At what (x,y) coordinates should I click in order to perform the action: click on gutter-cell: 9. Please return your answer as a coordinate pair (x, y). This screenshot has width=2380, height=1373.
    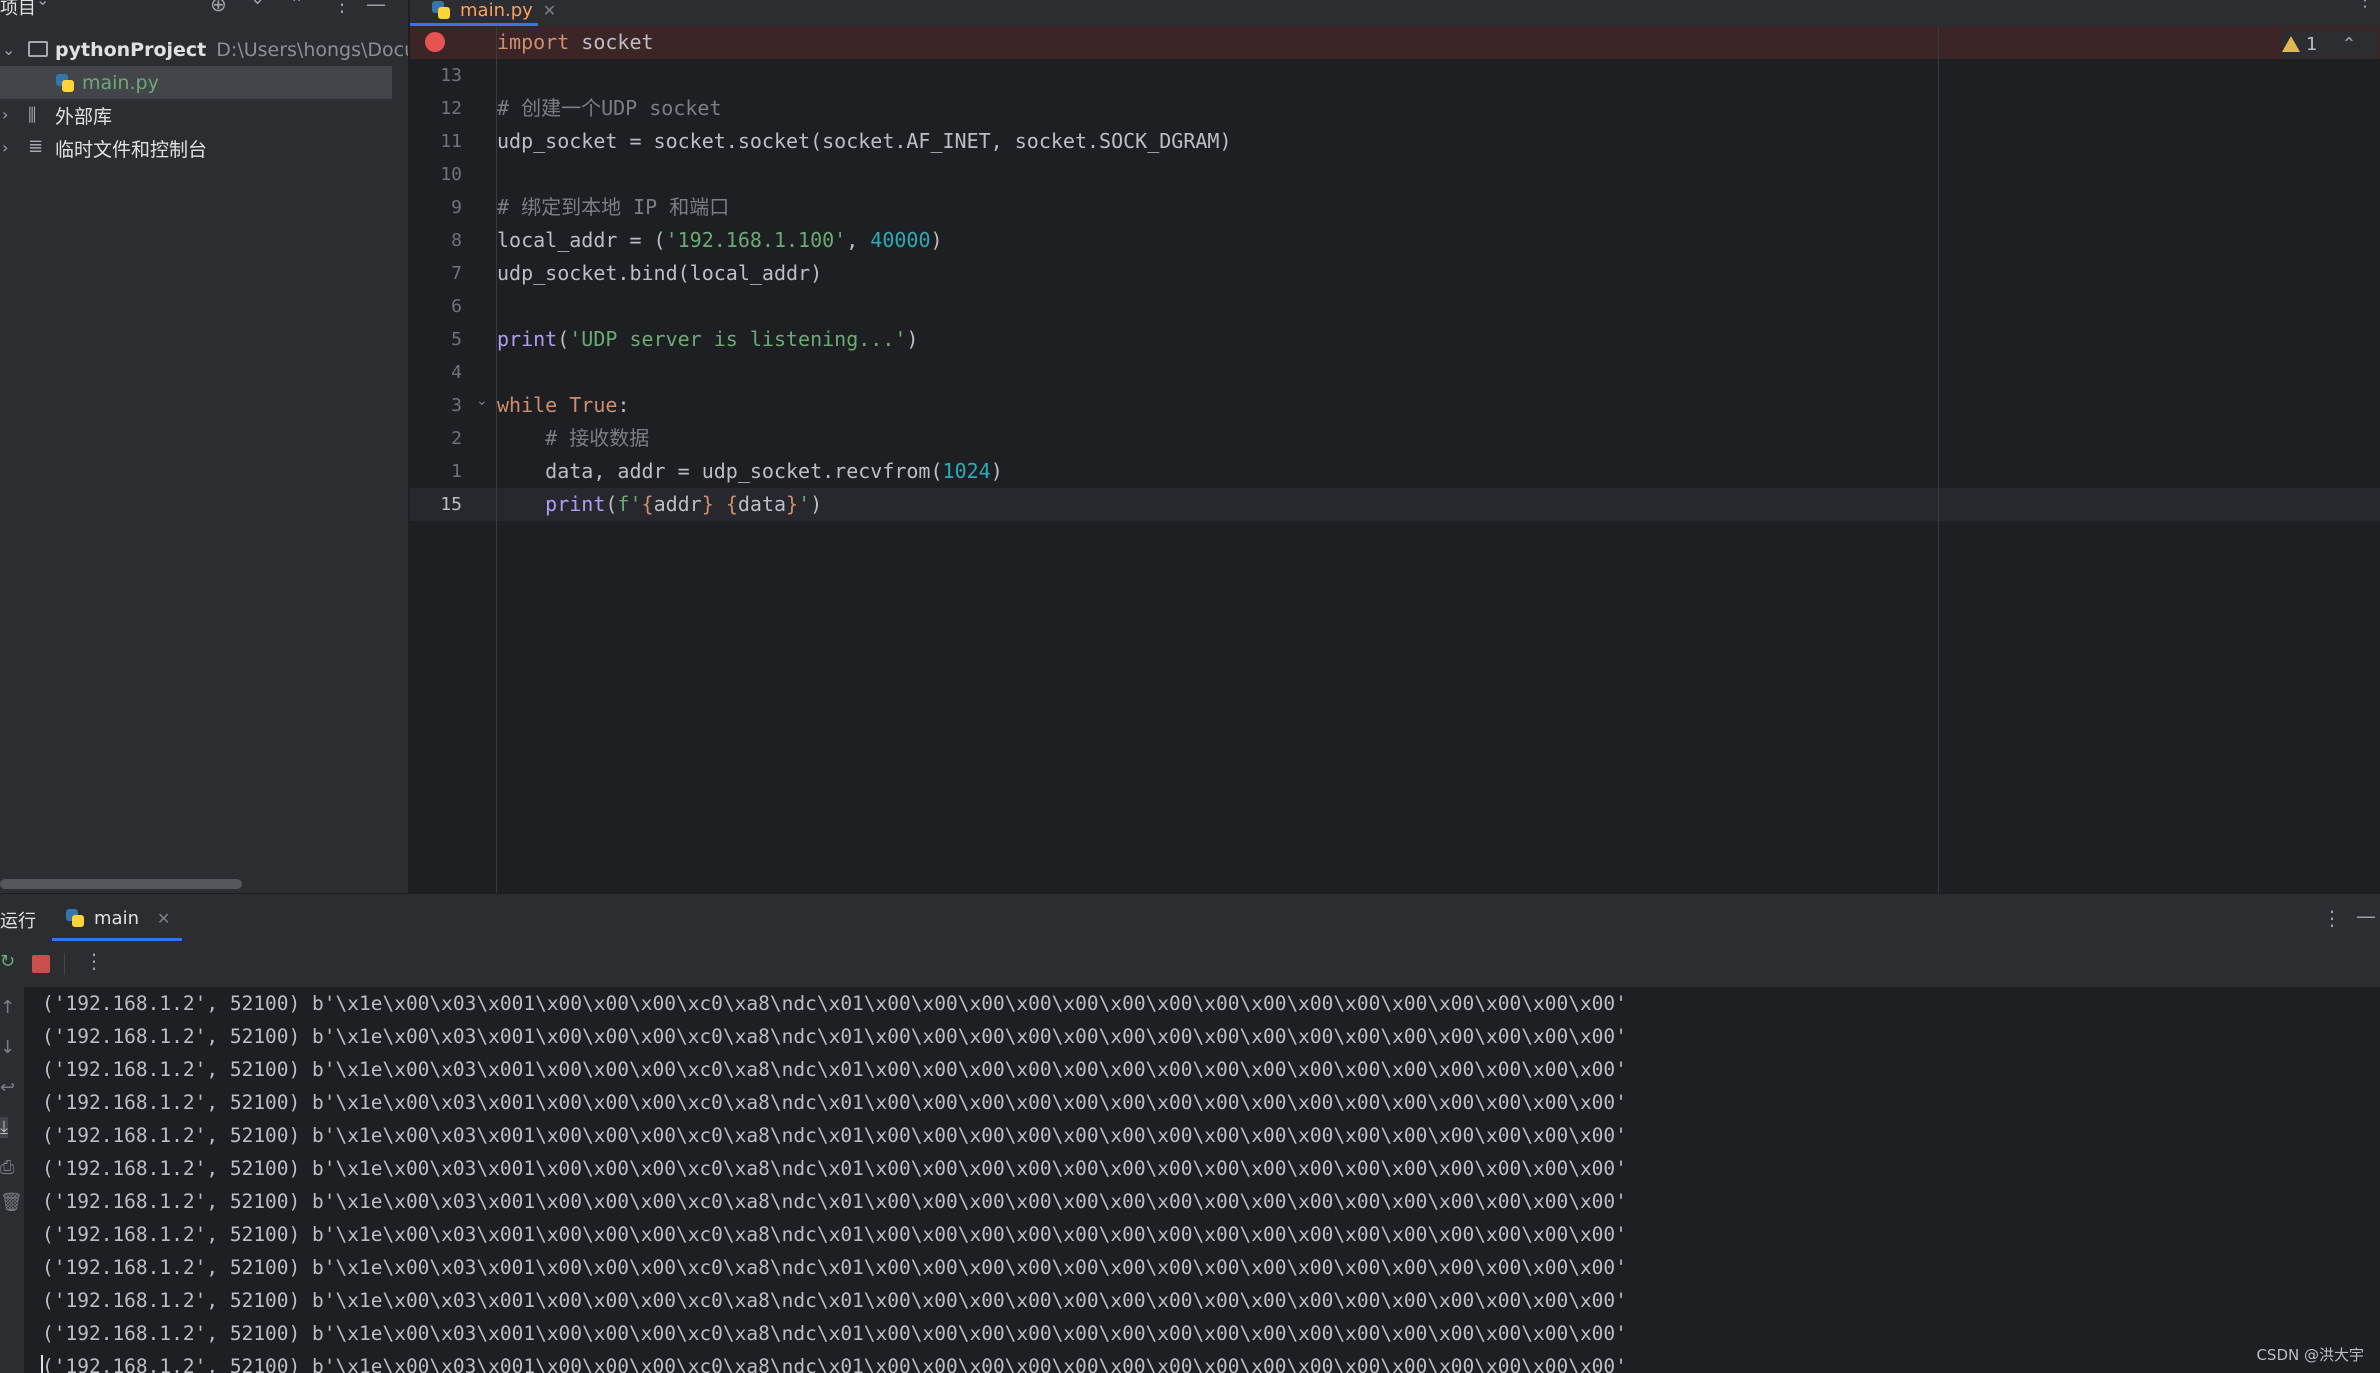
    Looking at the image, I should click on (453, 207).